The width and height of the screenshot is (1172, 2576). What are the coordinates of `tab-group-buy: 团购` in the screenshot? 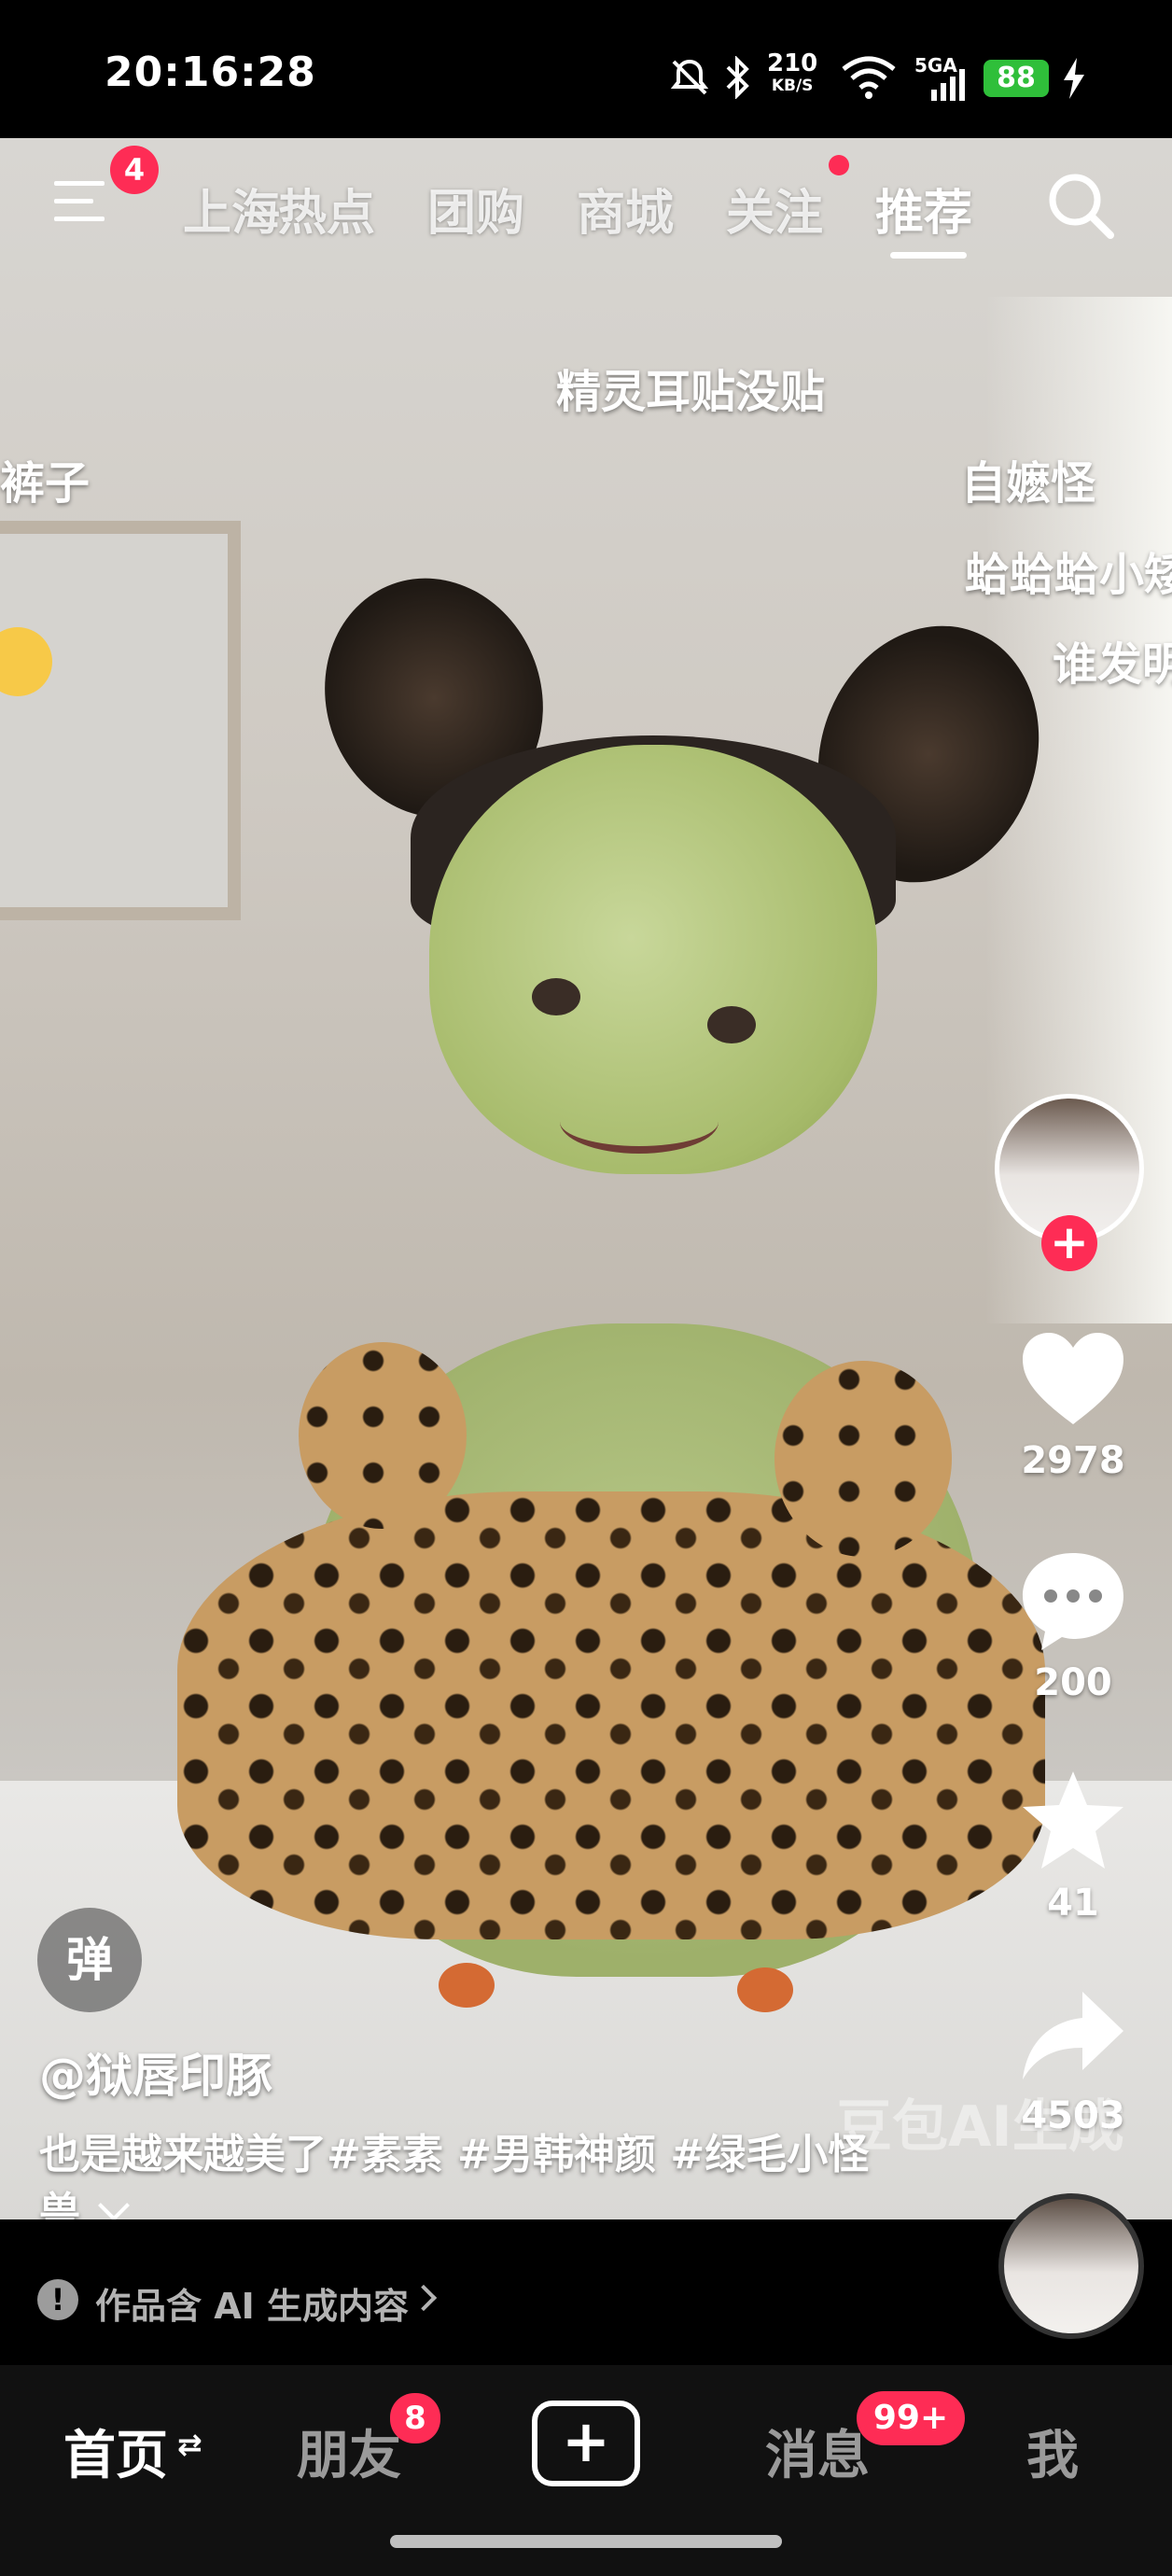 It's located at (475, 209).